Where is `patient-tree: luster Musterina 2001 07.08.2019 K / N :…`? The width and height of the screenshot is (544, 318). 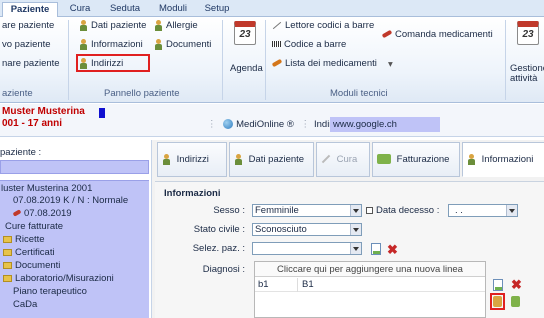
patient-tree: luster Musterina 2001 07.08.2019 K / N :… is located at coordinates (74, 249).